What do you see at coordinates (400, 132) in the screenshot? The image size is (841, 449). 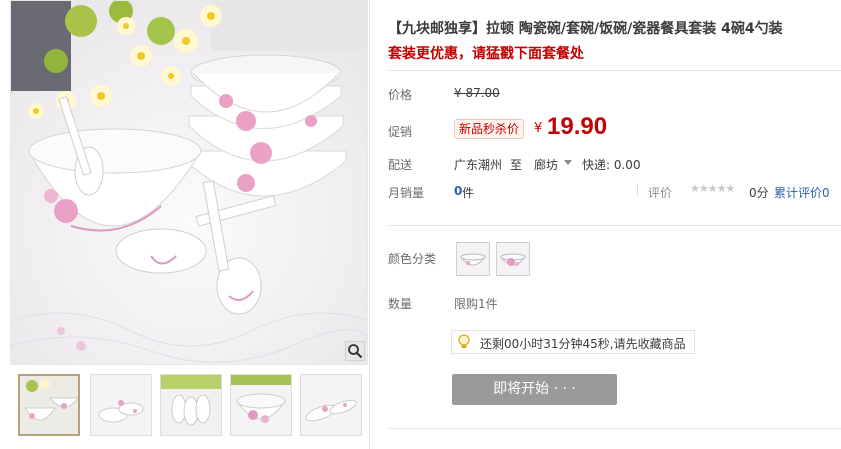 I see `promo-label: 促销` at bounding box center [400, 132].